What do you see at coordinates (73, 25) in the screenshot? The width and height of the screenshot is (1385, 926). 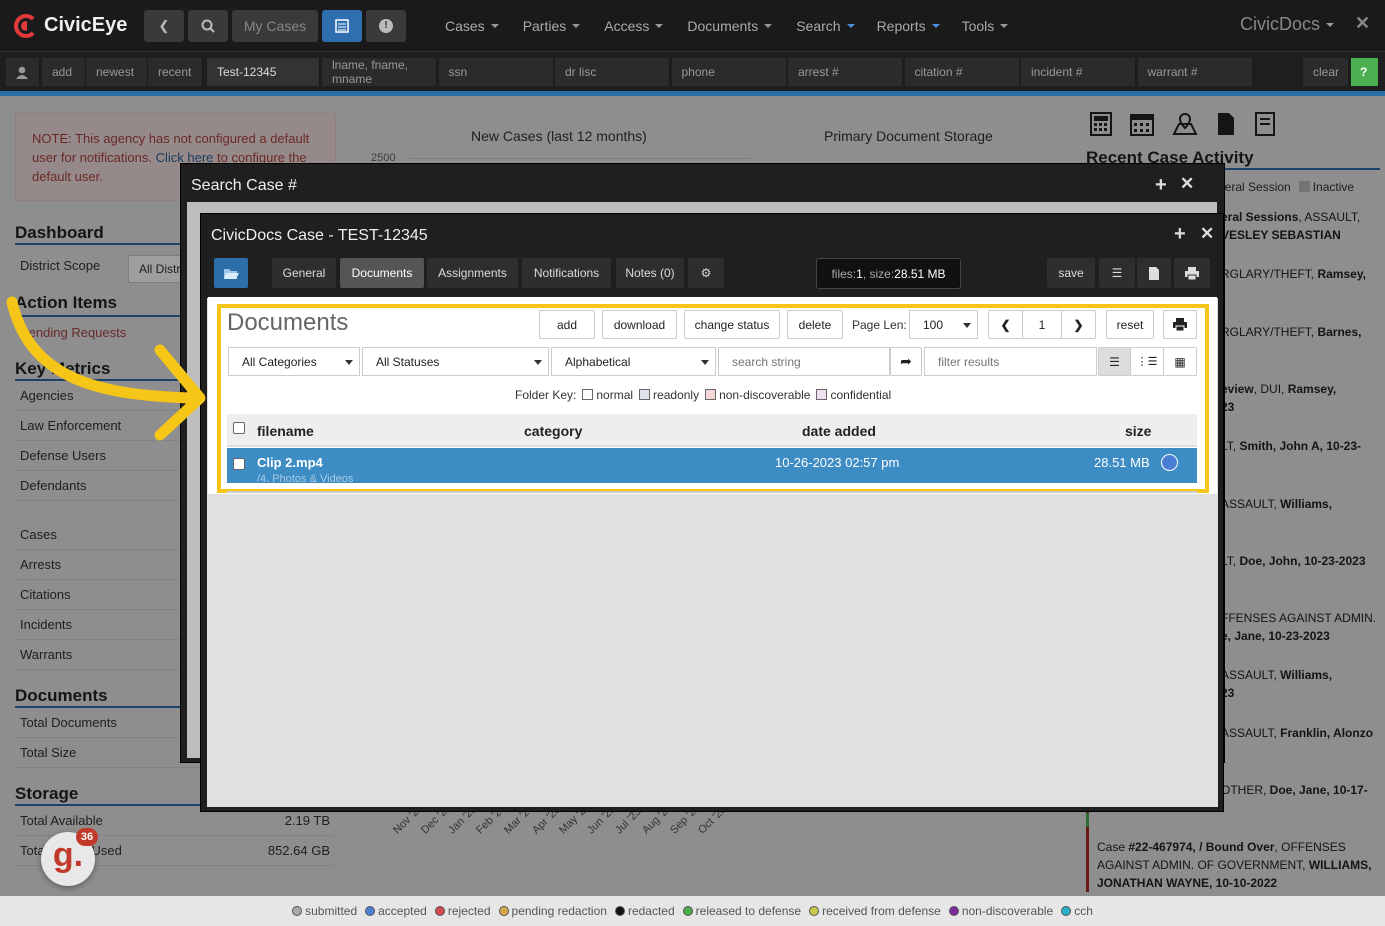 I see `civiceye-logo: CivicEye` at bounding box center [73, 25].